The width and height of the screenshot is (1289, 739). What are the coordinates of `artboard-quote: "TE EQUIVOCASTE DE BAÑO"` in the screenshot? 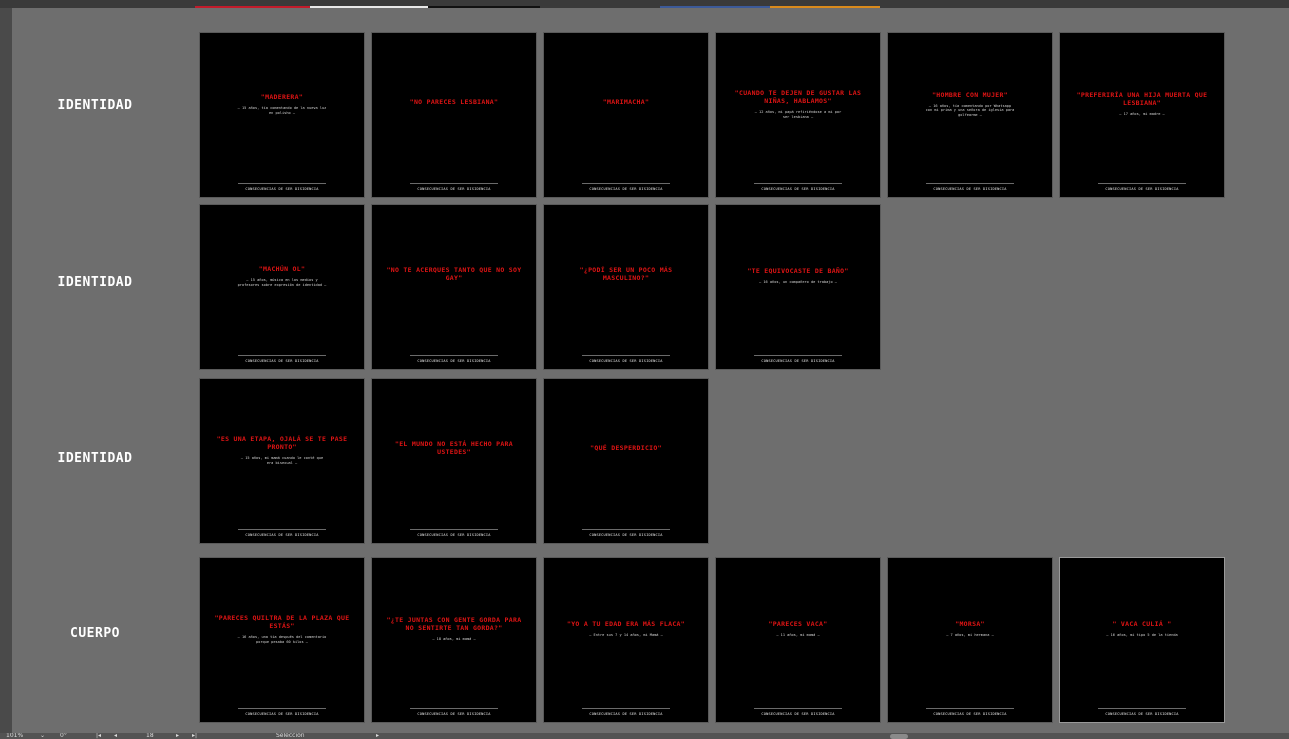 It's located at (798, 271).